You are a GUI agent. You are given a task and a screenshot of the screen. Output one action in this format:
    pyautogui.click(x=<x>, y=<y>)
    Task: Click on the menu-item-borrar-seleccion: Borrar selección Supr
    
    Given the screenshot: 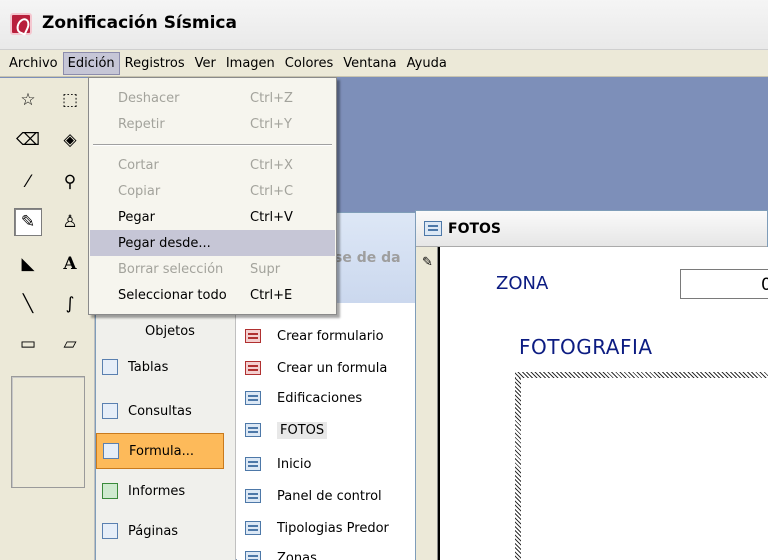 What is the action you would take?
    pyautogui.click(x=212, y=269)
    